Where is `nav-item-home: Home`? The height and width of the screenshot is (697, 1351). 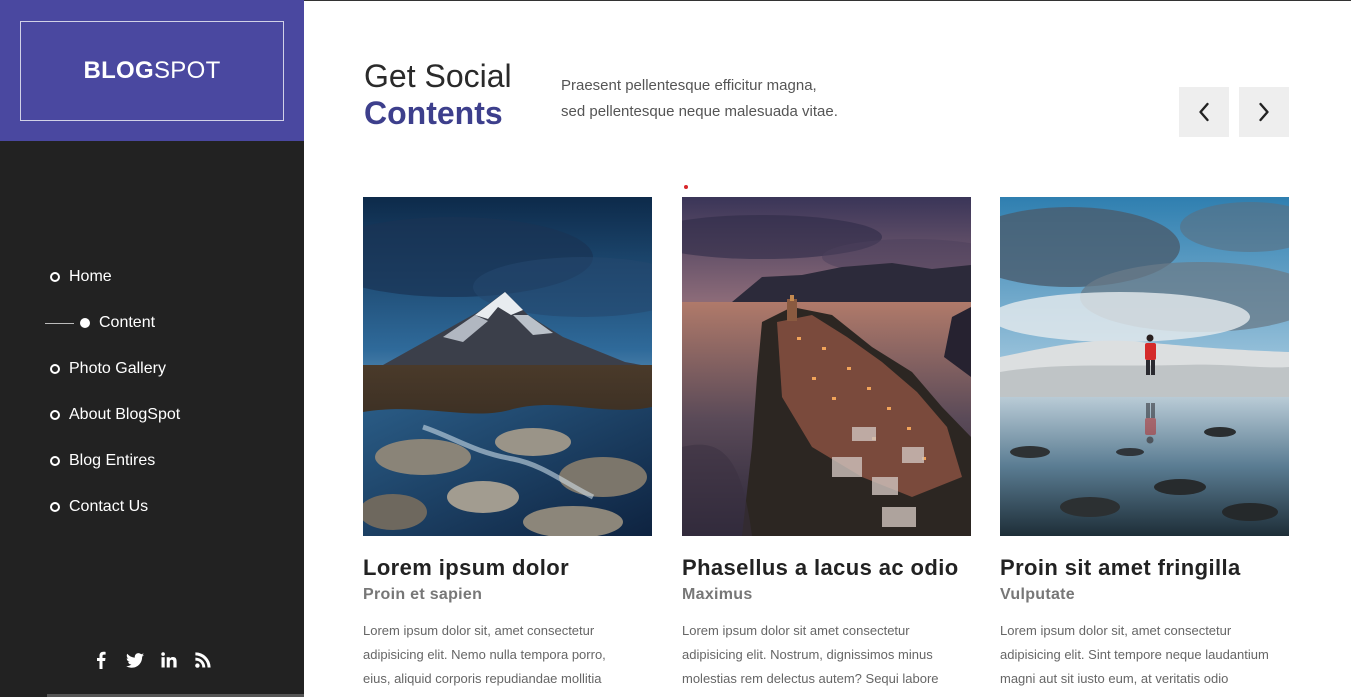 nav-item-home: Home is located at coordinates (81, 277).